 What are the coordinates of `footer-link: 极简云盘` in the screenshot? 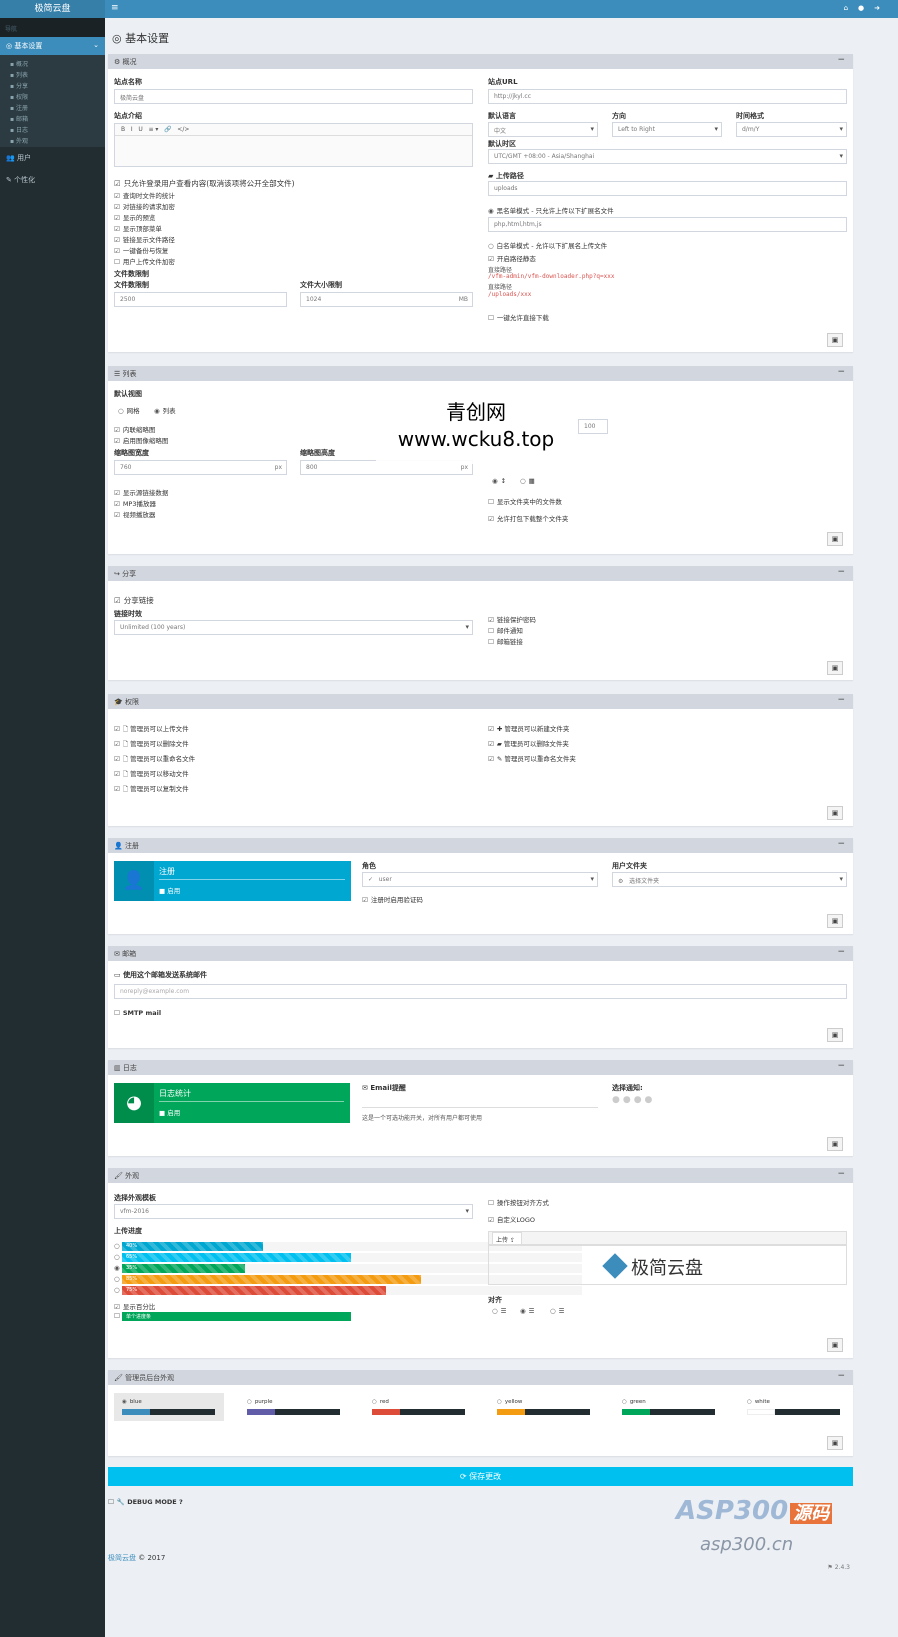 It's located at (122, 1558).